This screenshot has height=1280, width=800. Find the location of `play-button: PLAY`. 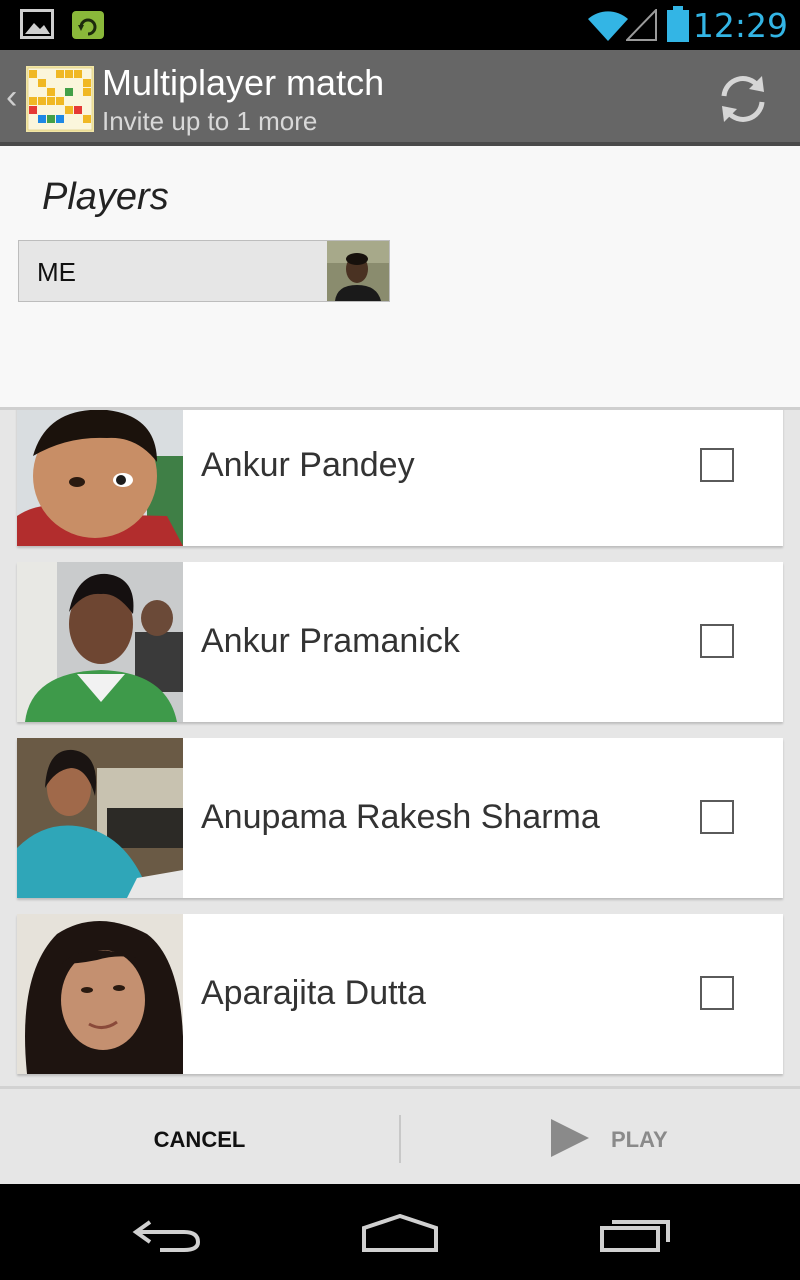

play-button: PLAY is located at coordinates (600, 1138).